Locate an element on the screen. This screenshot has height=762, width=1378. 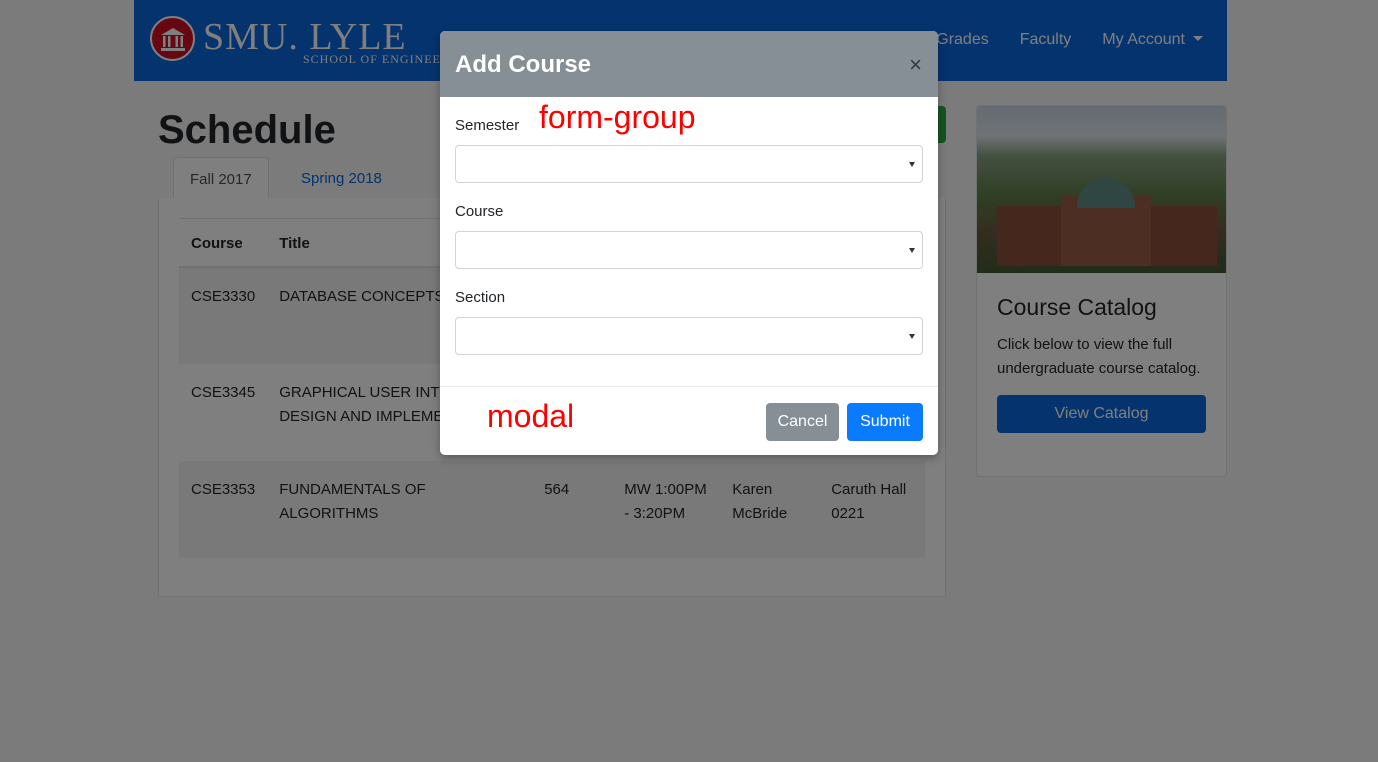
form-group-annotation: form-group is located at coordinates (617, 117).